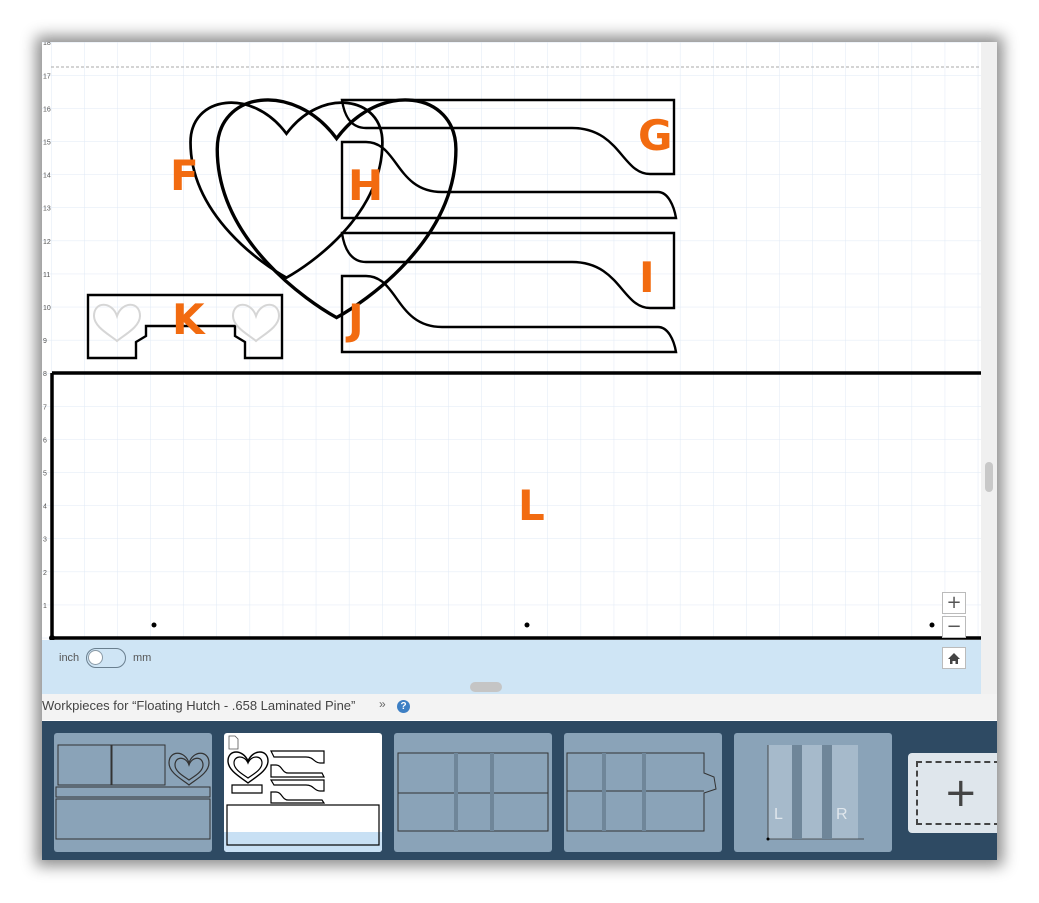  What do you see at coordinates (47, 143) in the screenshot?
I see `y-tick-label: 15` at bounding box center [47, 143].